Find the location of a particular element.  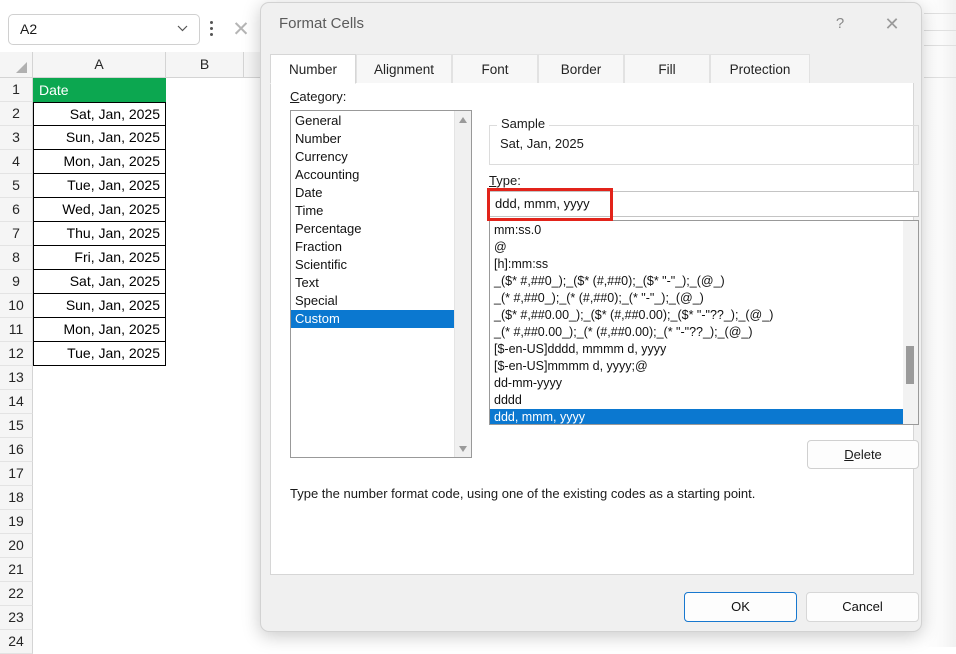

row-header-21: 21 is located at coordinates (16, 570).